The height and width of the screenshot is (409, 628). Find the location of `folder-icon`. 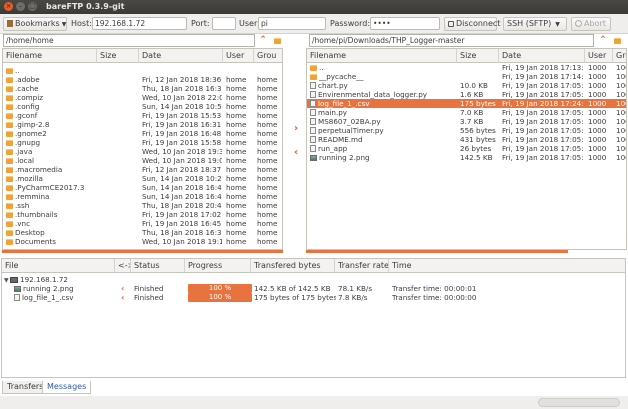

folder-icon is located at coordinates (9, 161).